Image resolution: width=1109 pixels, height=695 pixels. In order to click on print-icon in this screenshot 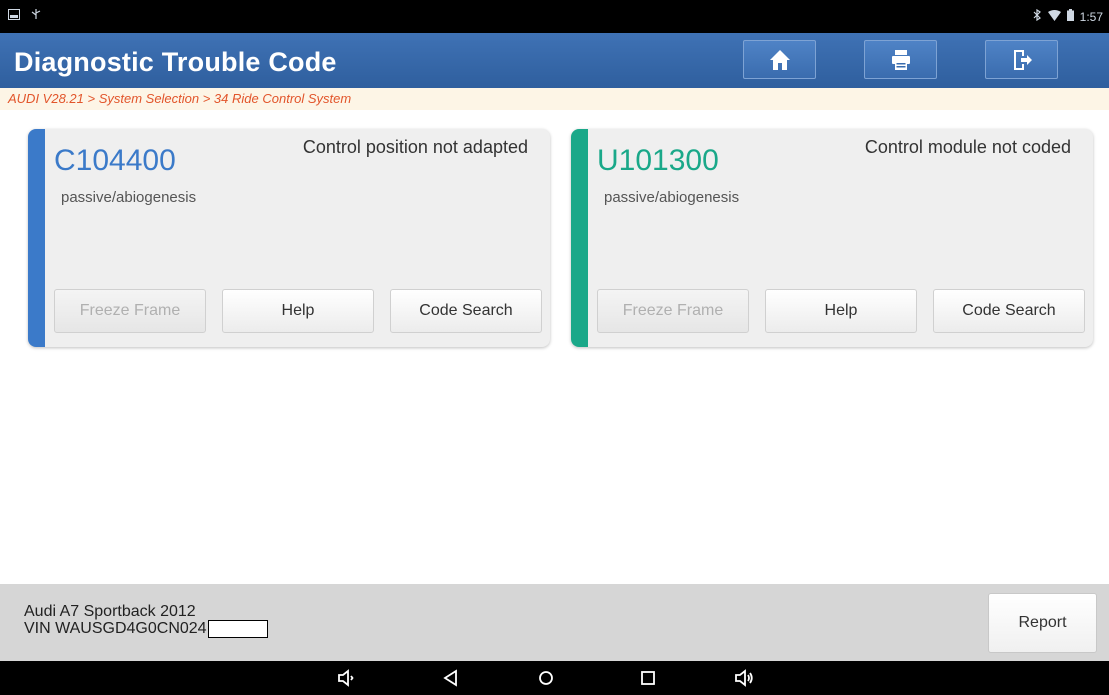, I will do `click(900, 59)`.